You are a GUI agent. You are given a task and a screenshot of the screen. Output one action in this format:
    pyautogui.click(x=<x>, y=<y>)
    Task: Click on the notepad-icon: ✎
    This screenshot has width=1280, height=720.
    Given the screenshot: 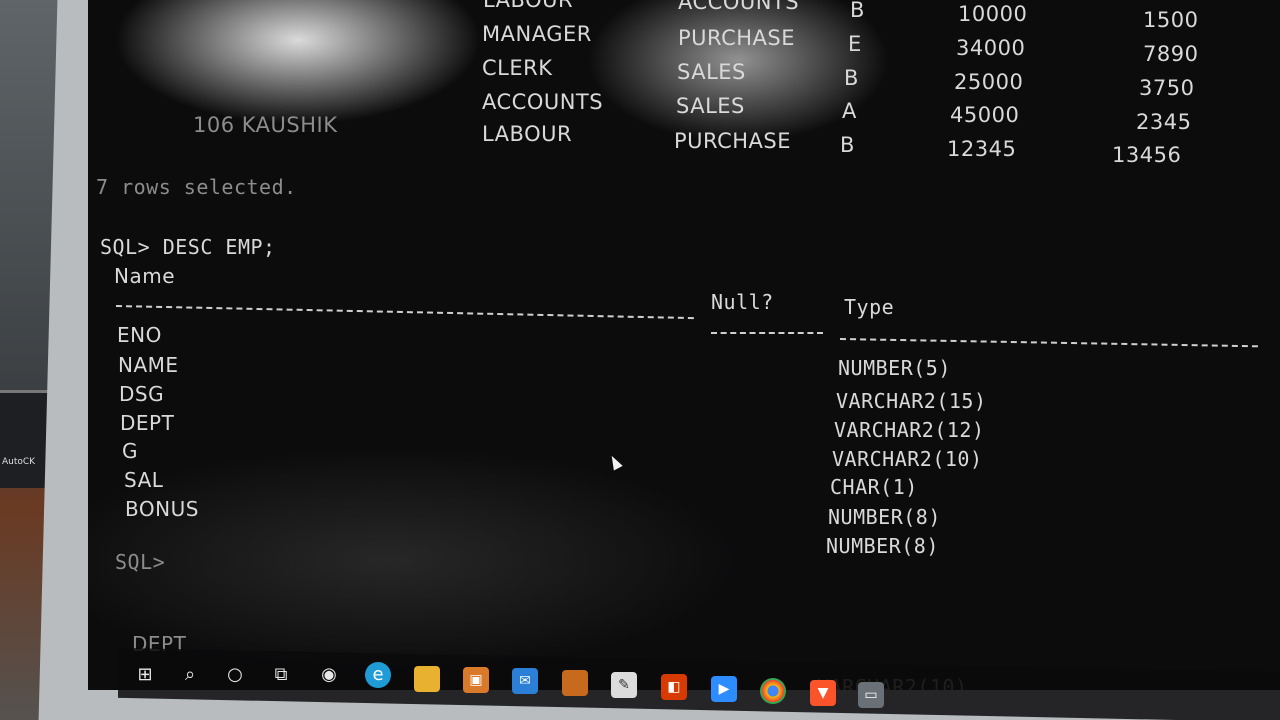 What is the action you would take?
    pyautogui.click(x=624, y=685)
    